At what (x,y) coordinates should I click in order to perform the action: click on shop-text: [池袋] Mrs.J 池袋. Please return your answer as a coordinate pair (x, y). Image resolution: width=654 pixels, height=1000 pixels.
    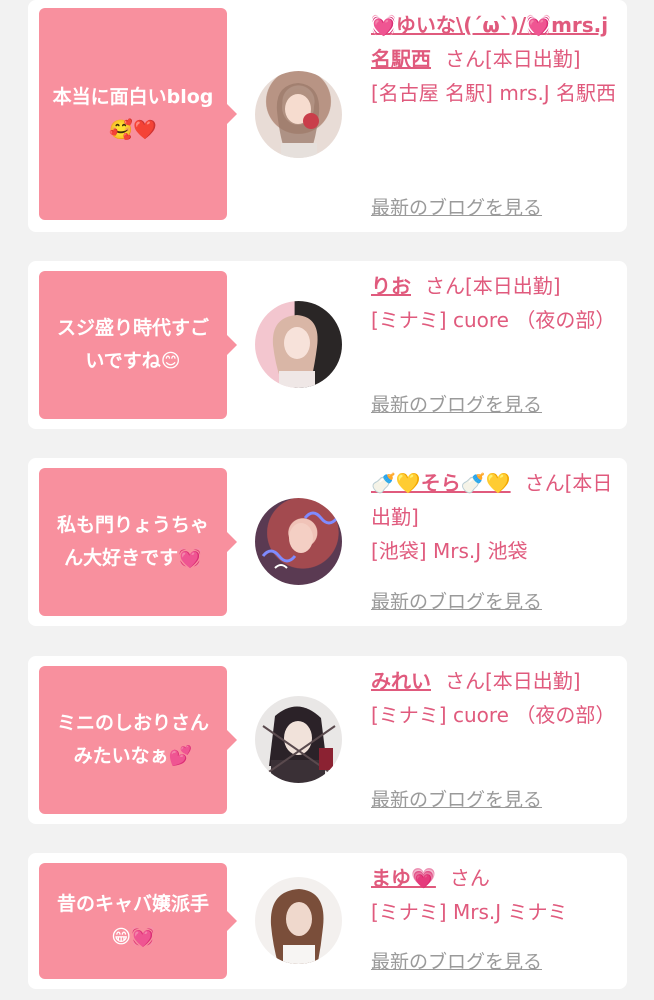
    Looking at the image, I should click on (449, 551).